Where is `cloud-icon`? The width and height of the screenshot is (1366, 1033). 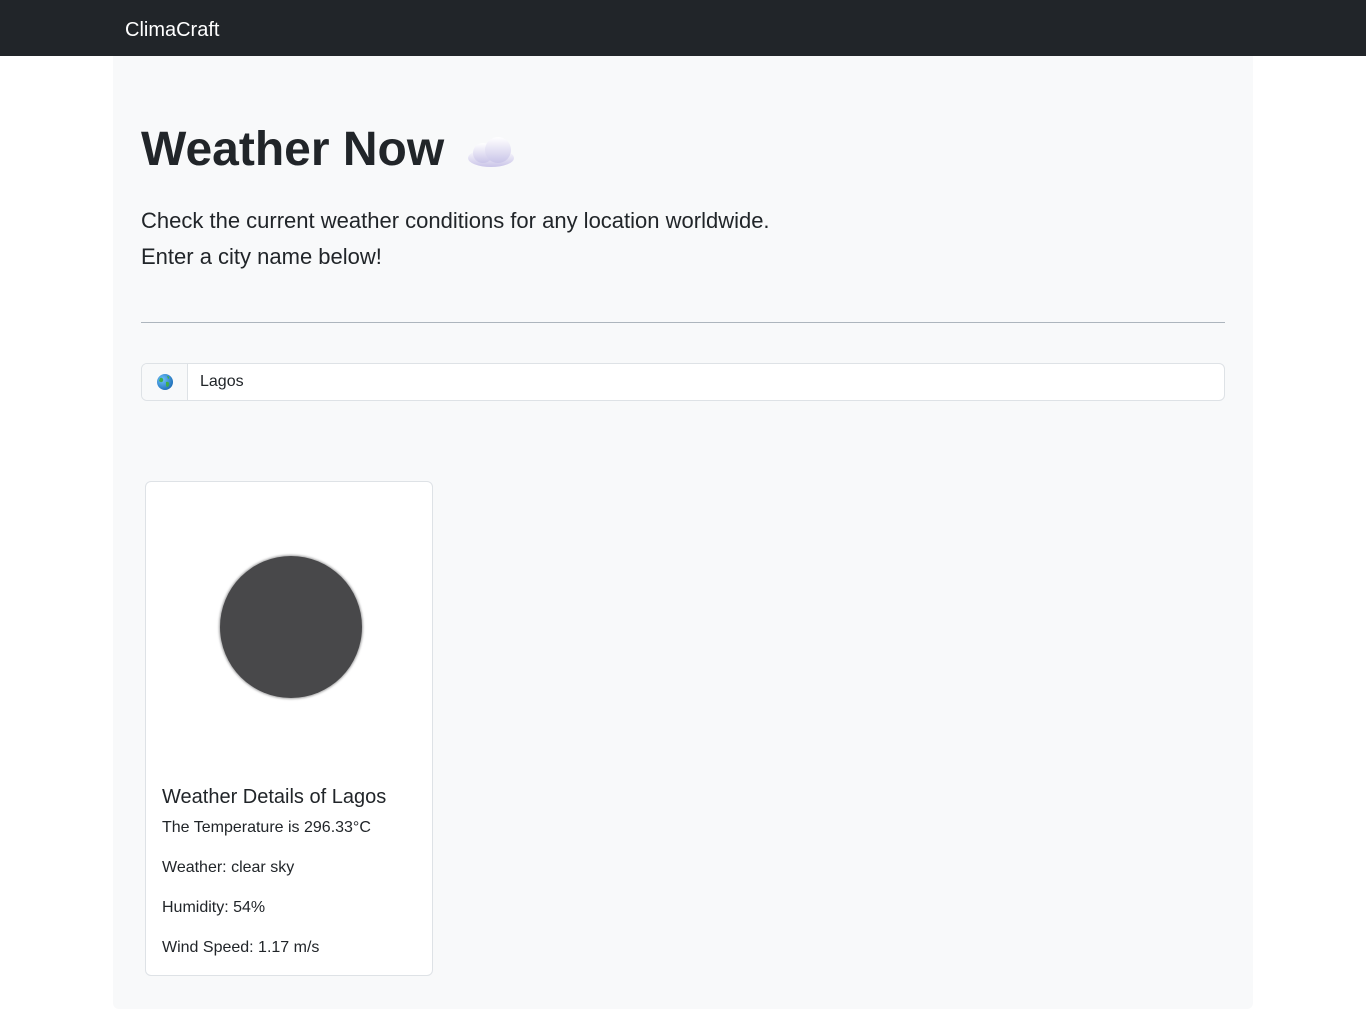 cloud-icon is located at coordinates (491, 152).